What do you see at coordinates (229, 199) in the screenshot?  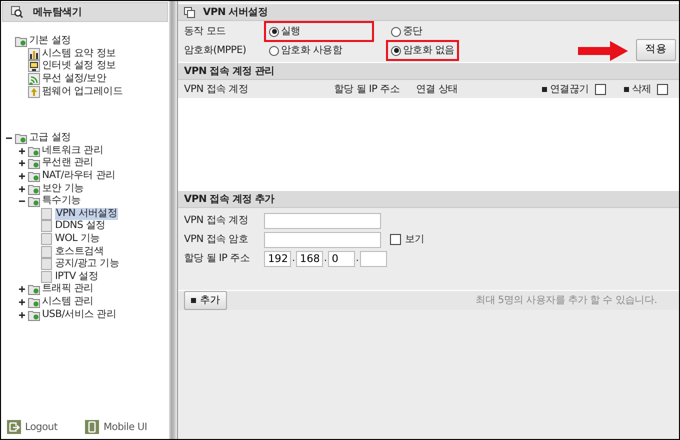 I see `section-title: VPN 접속 계정 추가` at bounding box center [229, 199].